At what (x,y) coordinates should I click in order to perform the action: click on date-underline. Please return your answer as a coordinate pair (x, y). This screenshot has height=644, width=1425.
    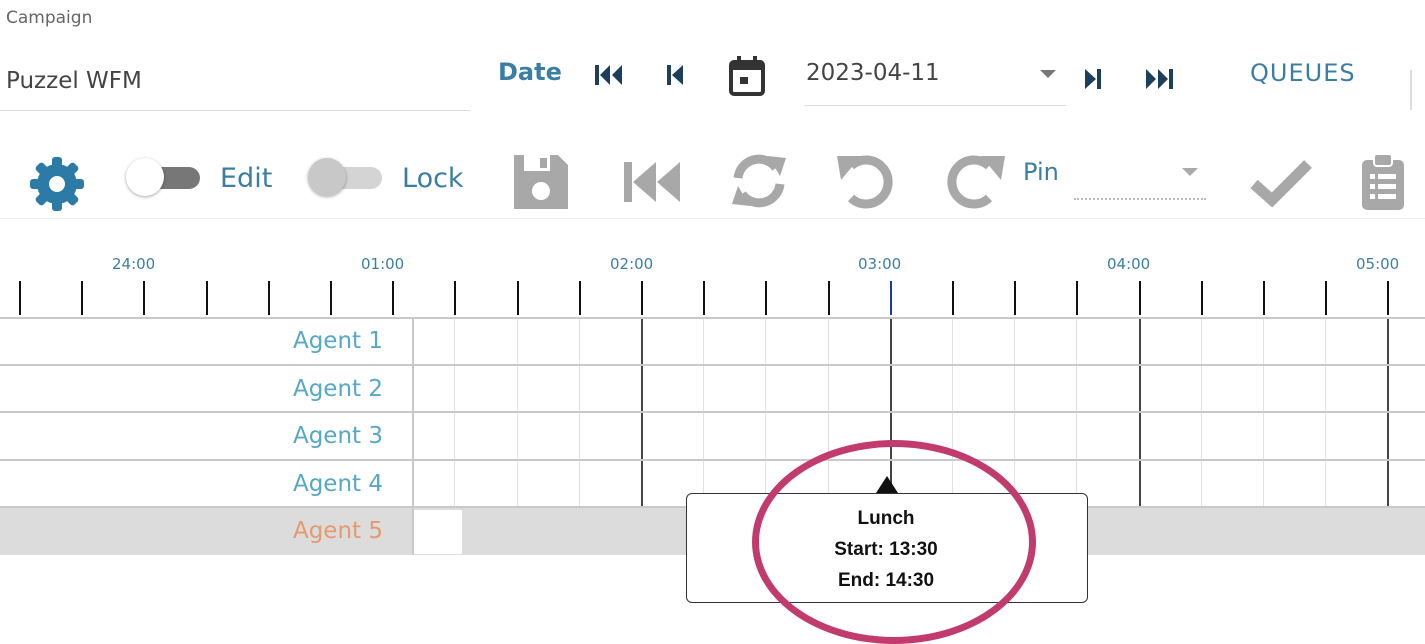
    Looking at the image, I should click on (935, 105).